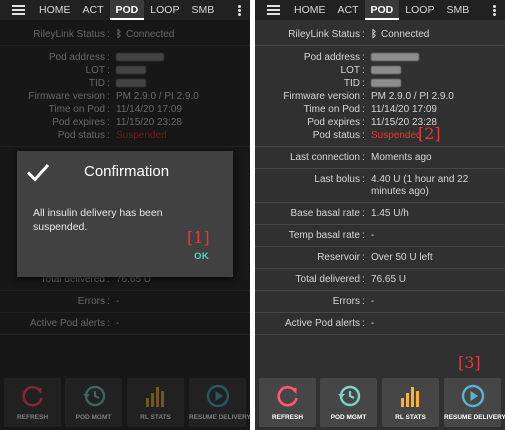 This screenshot has height=430, width=505. Describe the element at coordinates (348, 417) in the screenshot. I see `pod-mgmt-label: POD MGMT` at that location.